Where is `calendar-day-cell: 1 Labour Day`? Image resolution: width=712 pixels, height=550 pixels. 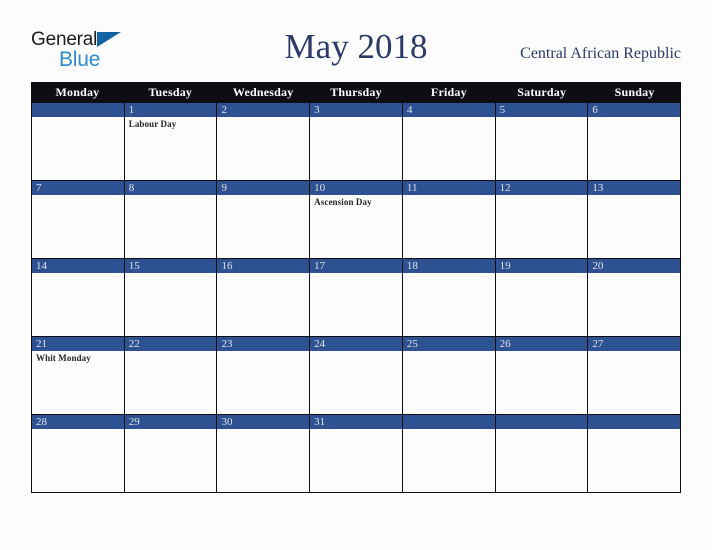
calendar-day-cell: 1 Labour Day is located at coordinates (171, 141).